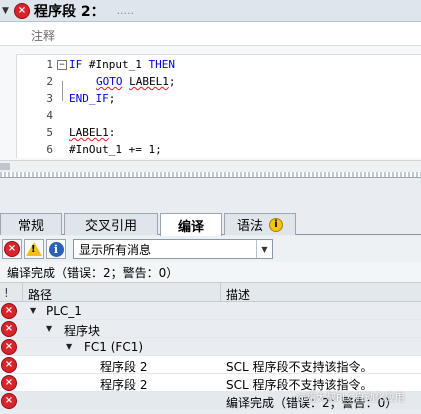  I want to click on row-path: 程序块, so click(82, 331).